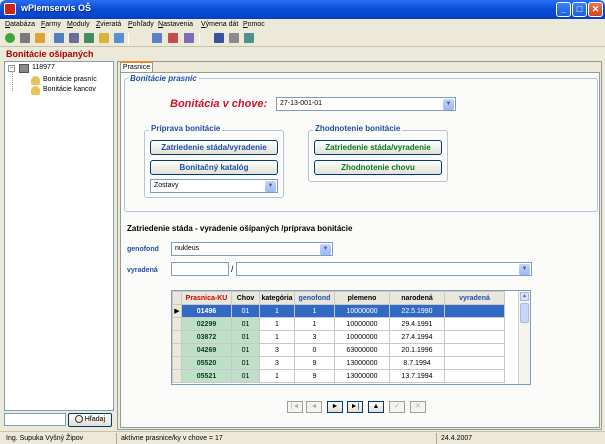 The width and height of the screenshot is (605, 444). What do you see at coordinates (206, 311) in the screenshot?
I see `cell-prasnica-ku: 01496` at bounding box center [206, 311].